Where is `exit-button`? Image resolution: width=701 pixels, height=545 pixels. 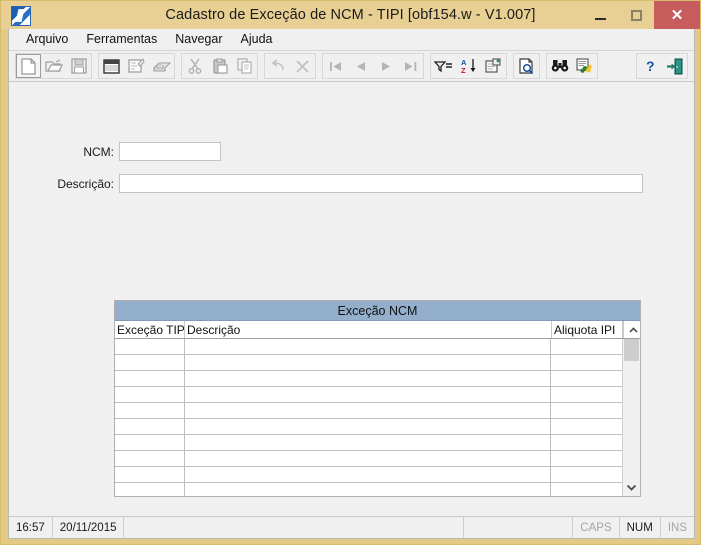 exit-button is located at coordinates (674, 66).